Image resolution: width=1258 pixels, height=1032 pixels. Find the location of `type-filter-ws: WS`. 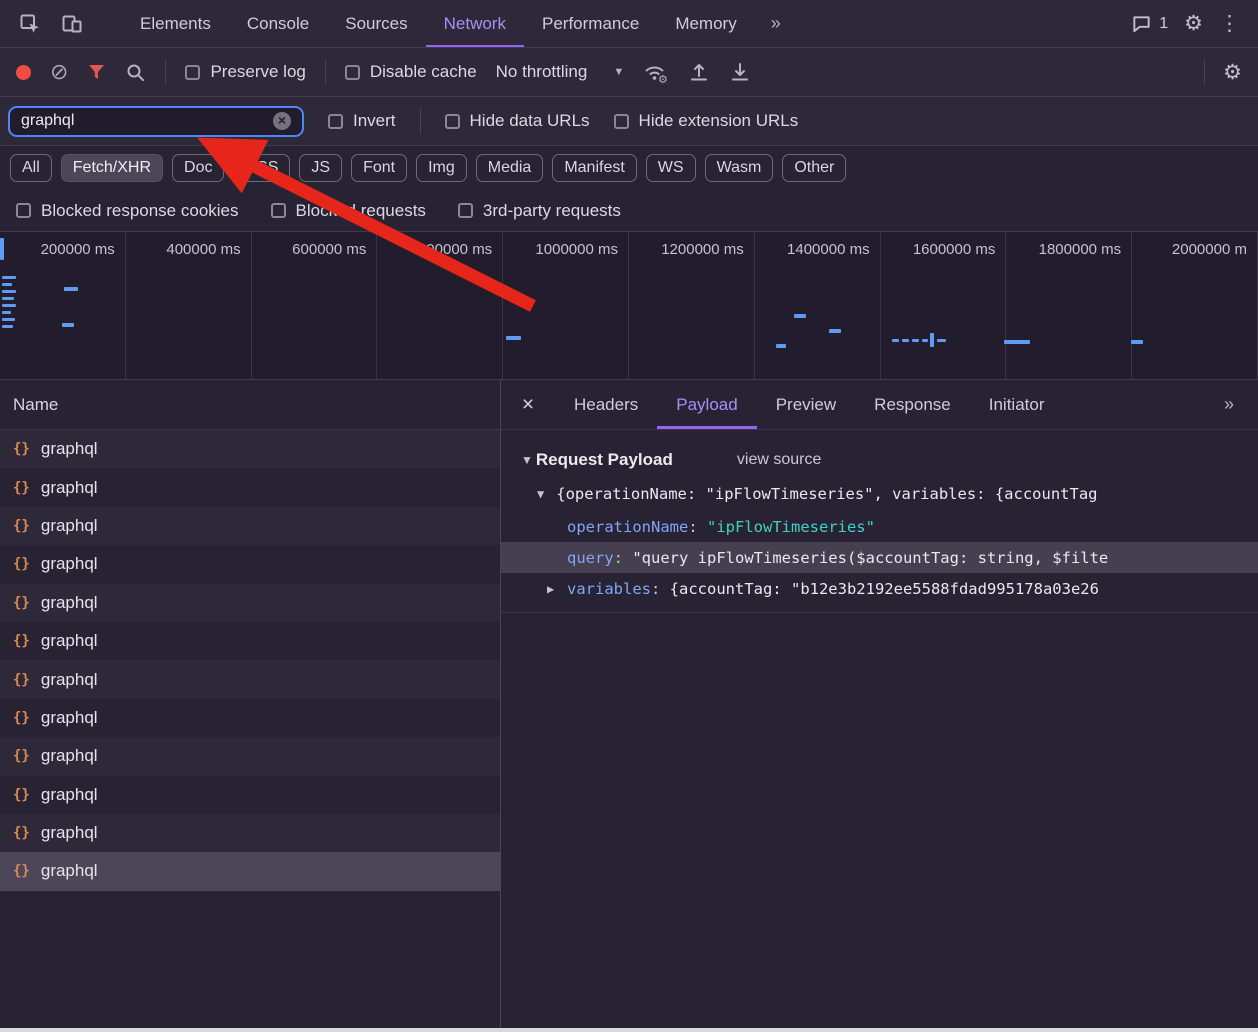

type-filter-ws: WS is located at coordinates (670, 168).